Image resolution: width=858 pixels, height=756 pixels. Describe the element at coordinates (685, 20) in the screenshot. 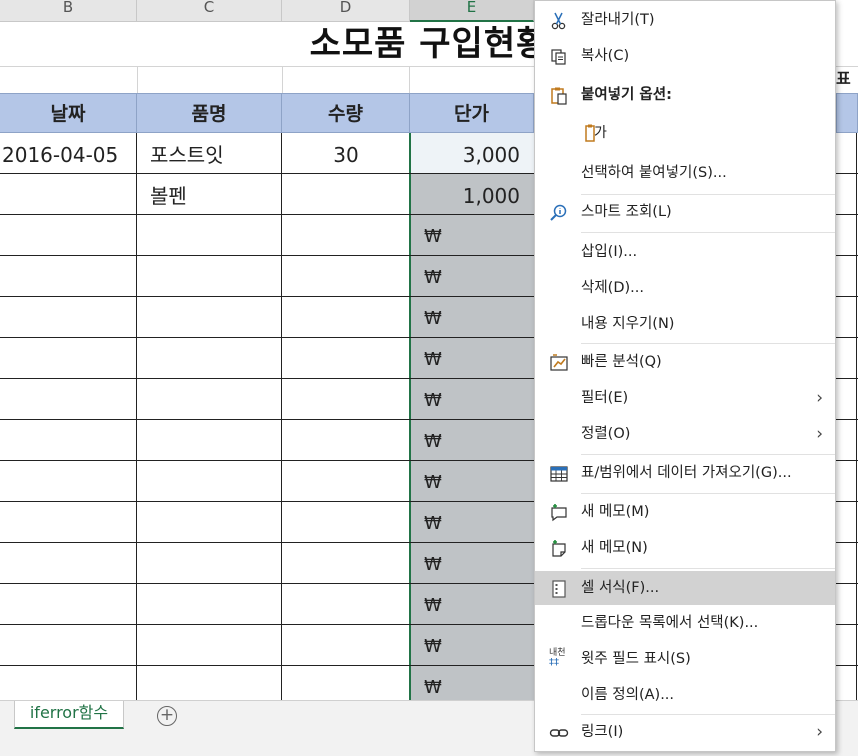

I see `menu-cut: 잘라내기(T)` at that location.